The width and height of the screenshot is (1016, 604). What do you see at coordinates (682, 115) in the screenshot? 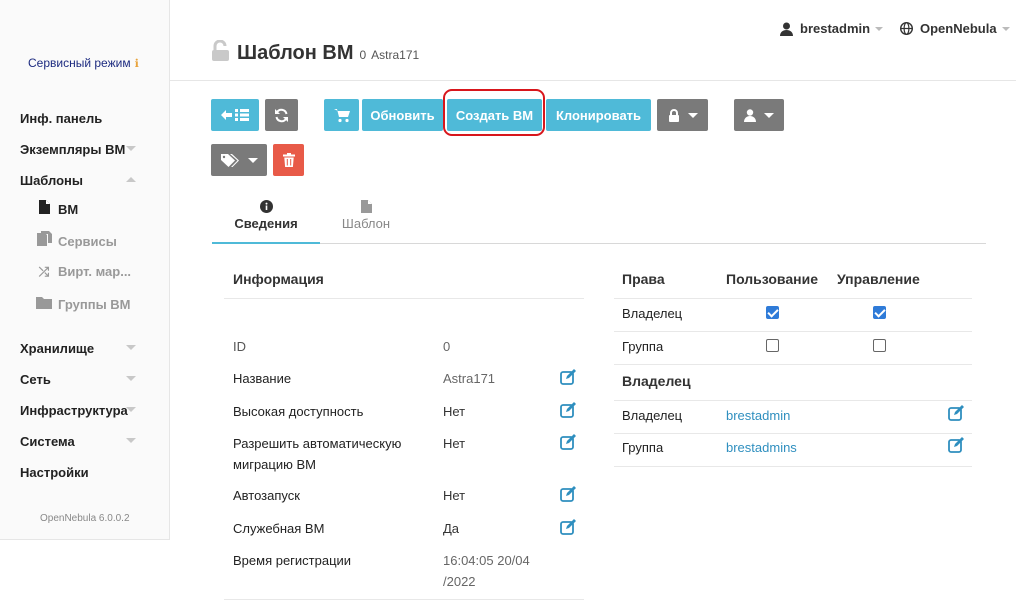
I see `lock-dropdown-button` at bounding box center [682, 115].